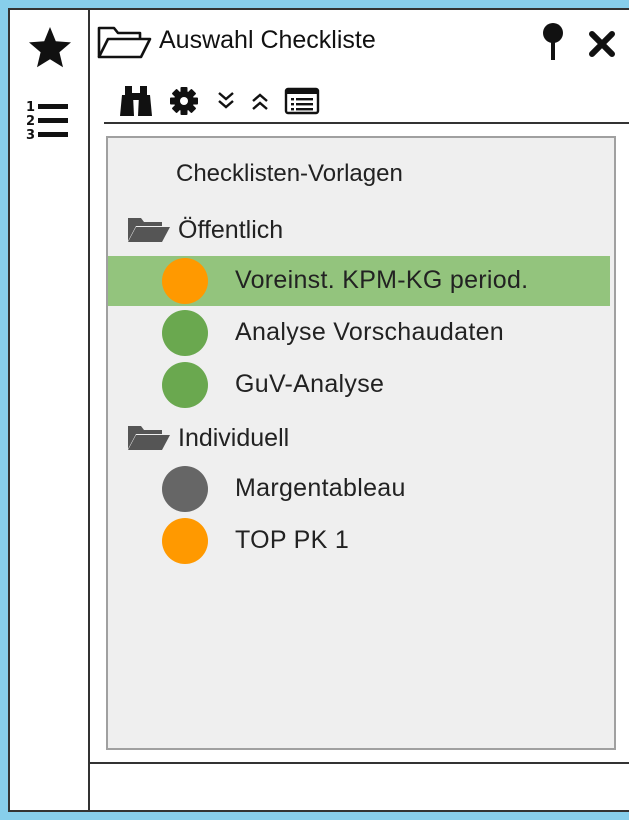  I want to click on tree-item-guv-analyse: GuV-Analyse, so click(359, 385).